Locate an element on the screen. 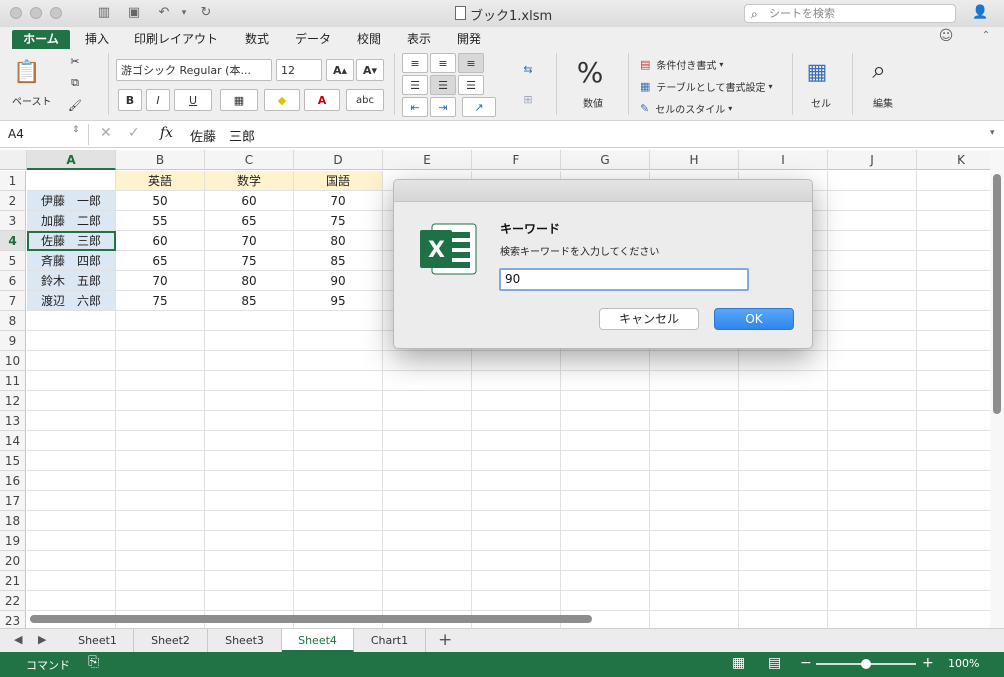 This screenshot has height=677, width=1004. grid-cell: 95 is located at coordinates (338, 301).